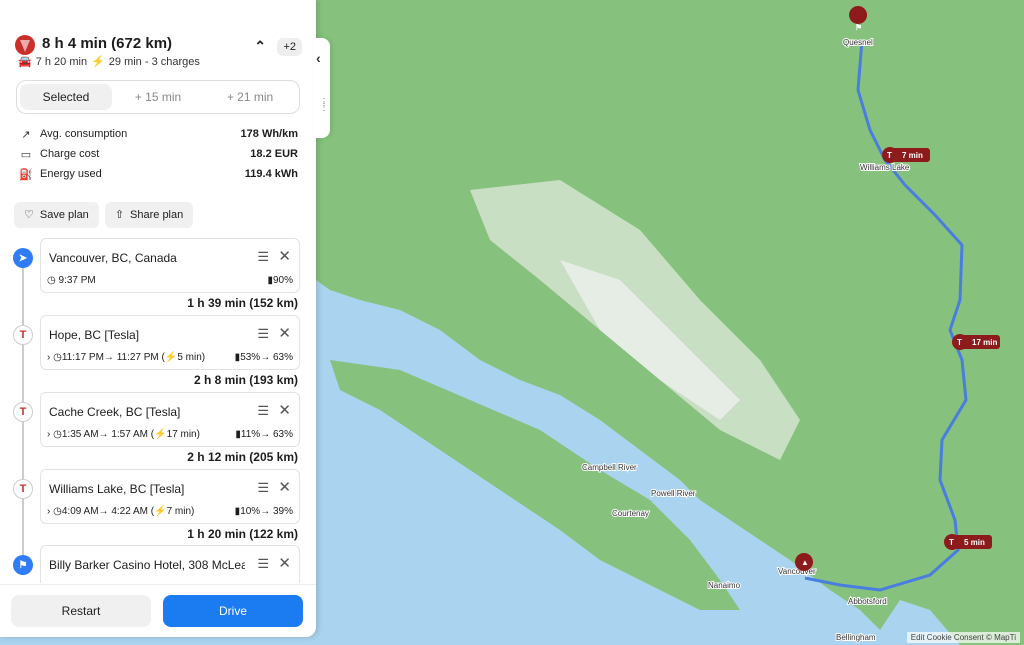  Describe the element at coordinates (170, 357) in the screenshot. I see `stop-details: › ◷11:17 PM→ 11:27 PM (⚡5 min) ▮53%→ 63%` at that location.